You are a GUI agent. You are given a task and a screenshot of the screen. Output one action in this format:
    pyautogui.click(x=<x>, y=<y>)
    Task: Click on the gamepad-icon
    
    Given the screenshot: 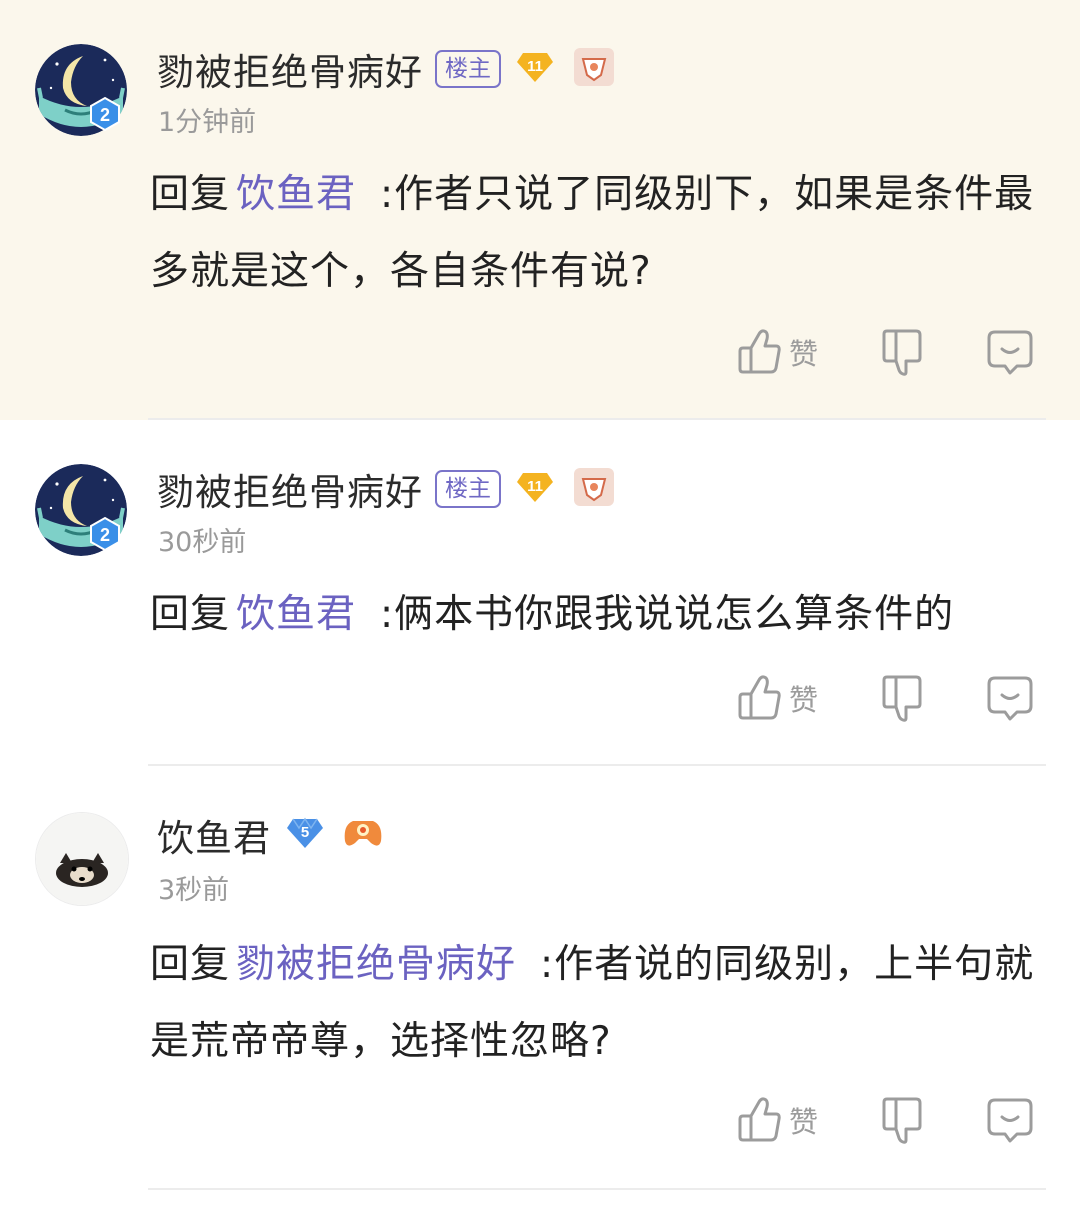 What is the action you would take?
    pyautogui.click(x=363, y=833)
    